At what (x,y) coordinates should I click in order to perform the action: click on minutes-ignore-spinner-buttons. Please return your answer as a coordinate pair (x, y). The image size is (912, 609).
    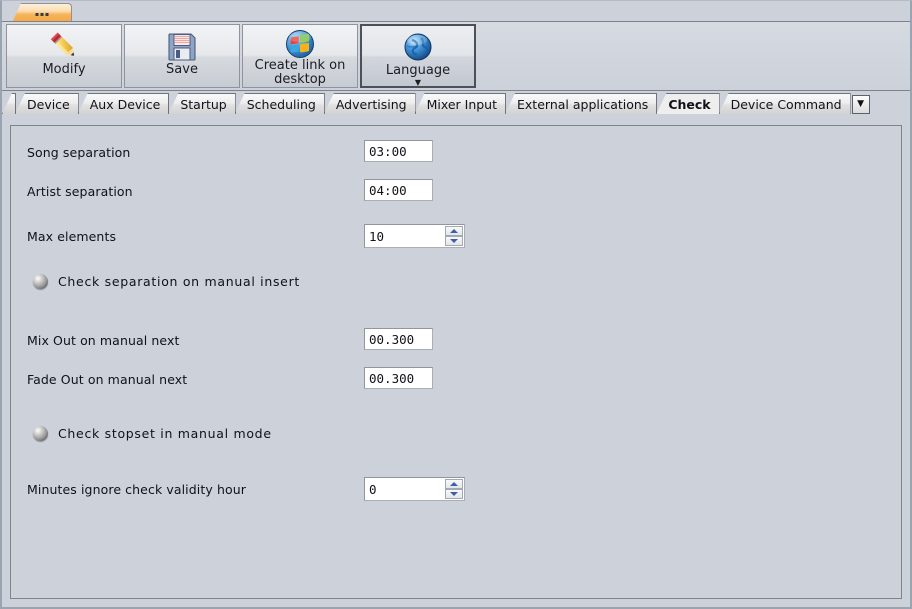
    Looking at the image, I should click on (454, 489).